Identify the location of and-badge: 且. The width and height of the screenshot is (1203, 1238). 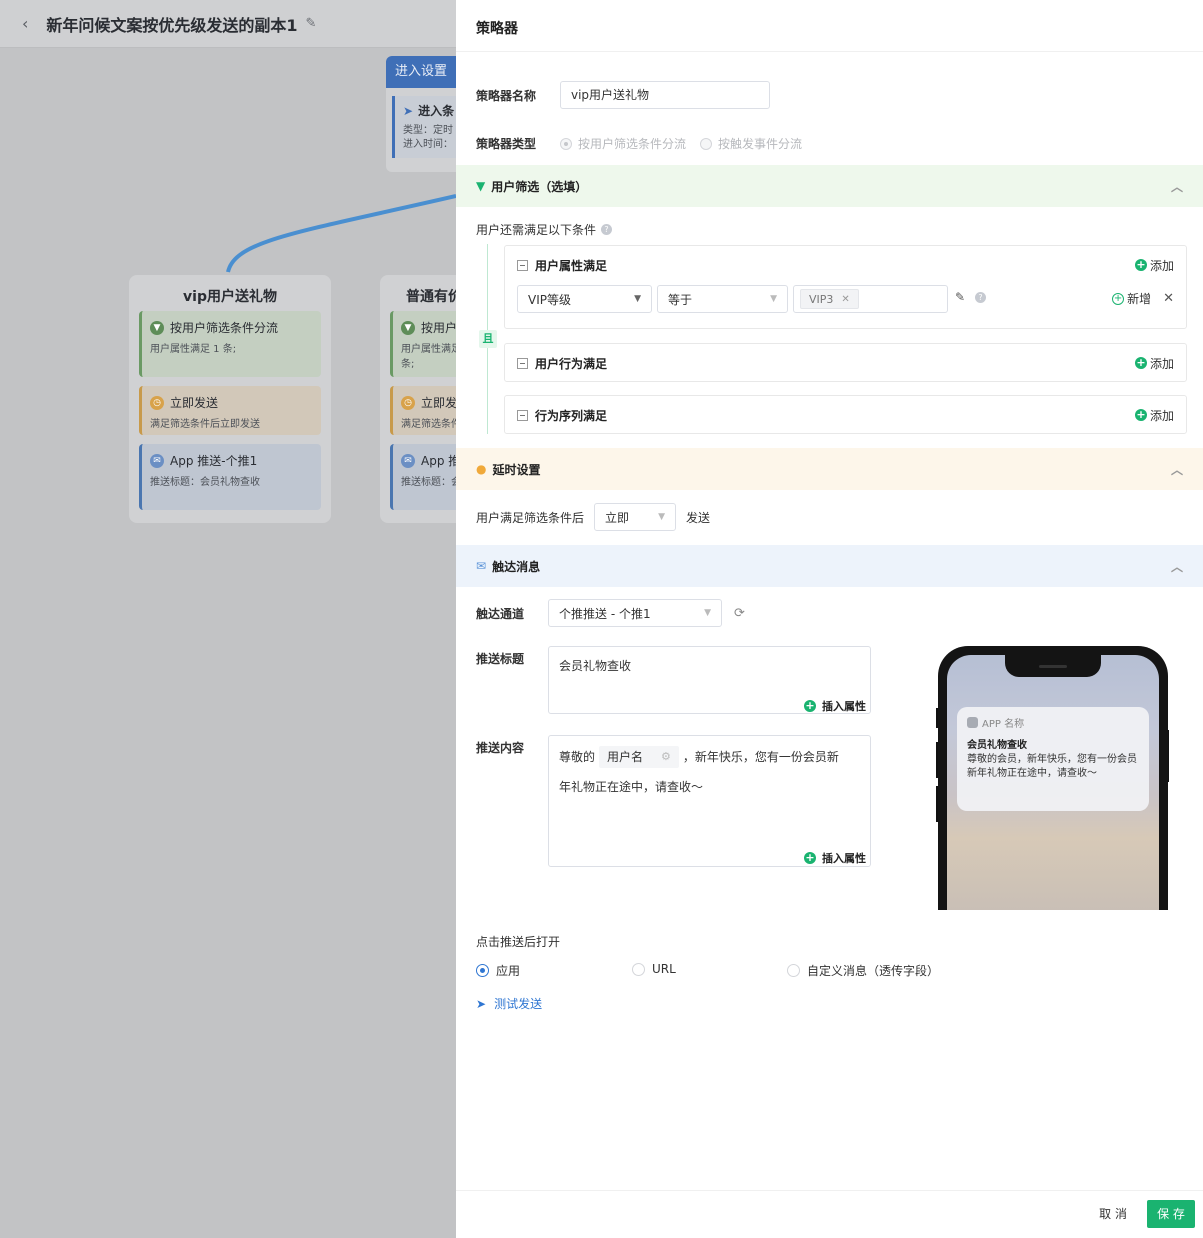
(488, 339).